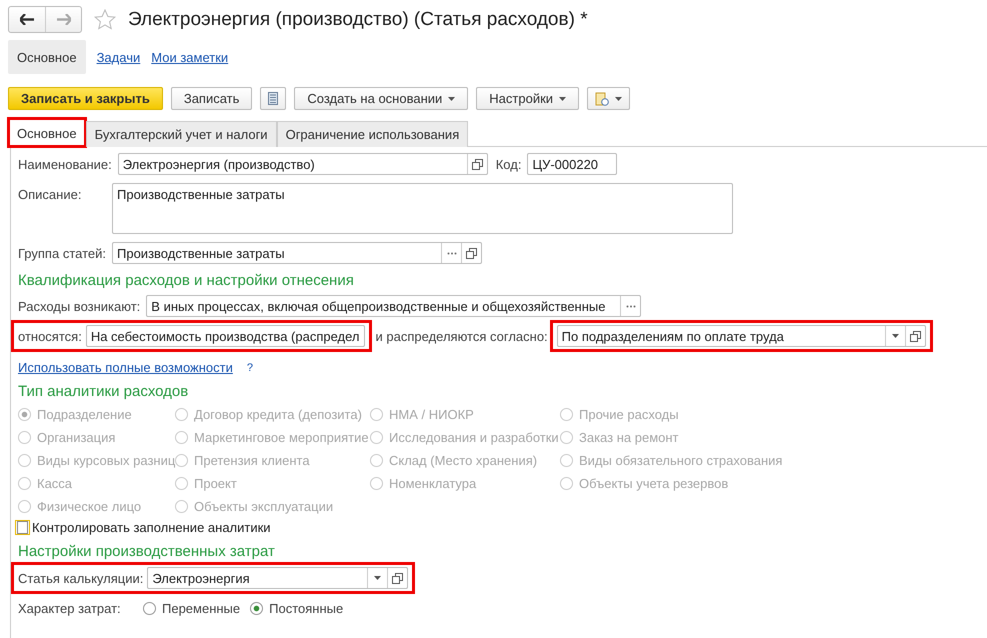 The width and height of the screenshot is (987, 638). What do you see at coordinates (264, 506) in the screenshot?
I see `radio-label: Объекты эксплуатации` at bounding box center [264, 506].